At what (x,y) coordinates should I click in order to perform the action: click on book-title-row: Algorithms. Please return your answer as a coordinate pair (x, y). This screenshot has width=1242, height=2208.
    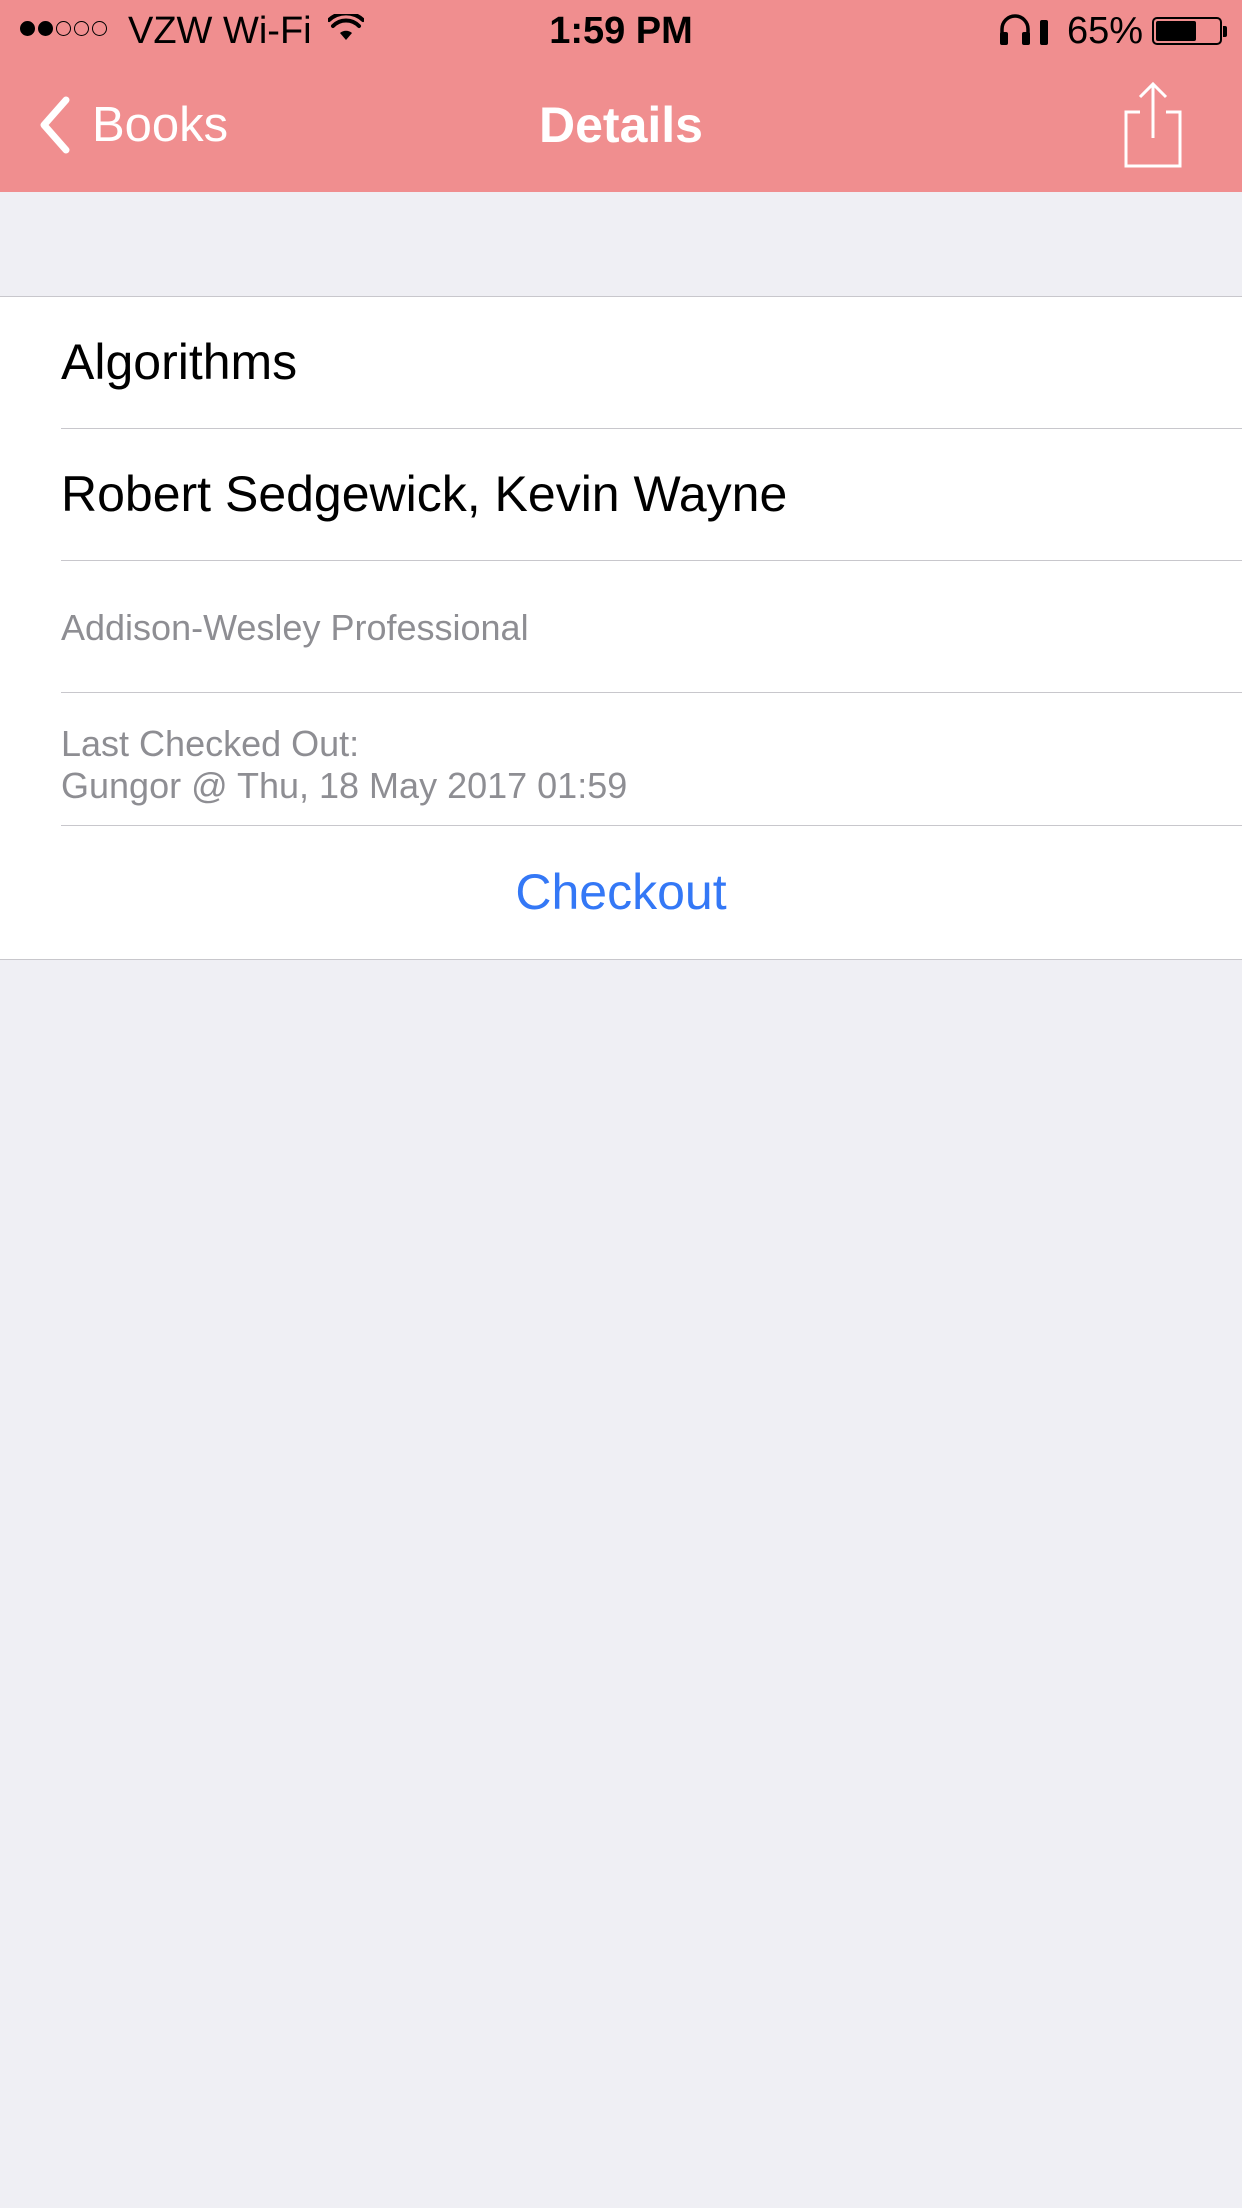
    Looking at the image, I should click on (651, 363).